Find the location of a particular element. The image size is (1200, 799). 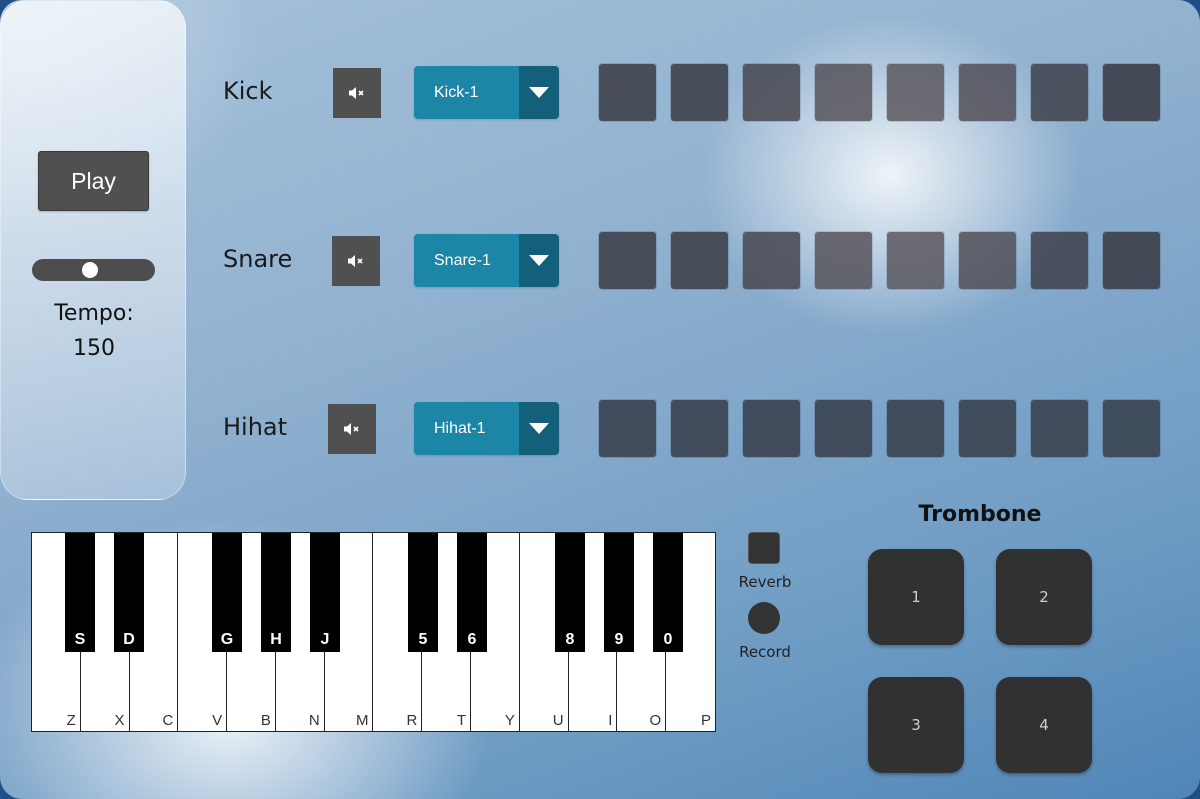

key-label: R is located at coordinates (412, 720).